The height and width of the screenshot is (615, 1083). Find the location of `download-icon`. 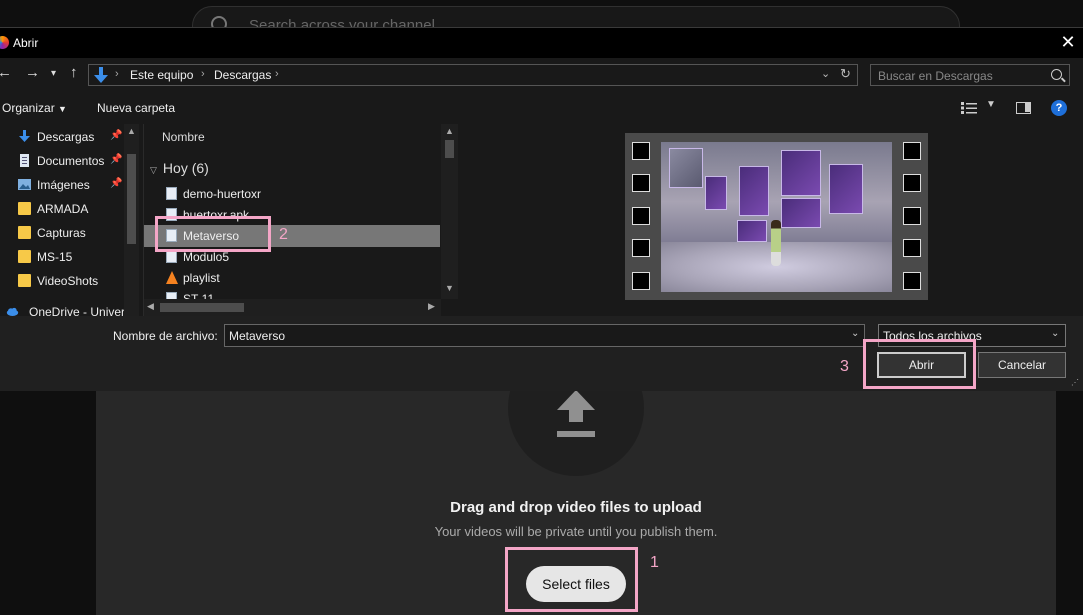

download-icon is located at coordinates (24, 136).